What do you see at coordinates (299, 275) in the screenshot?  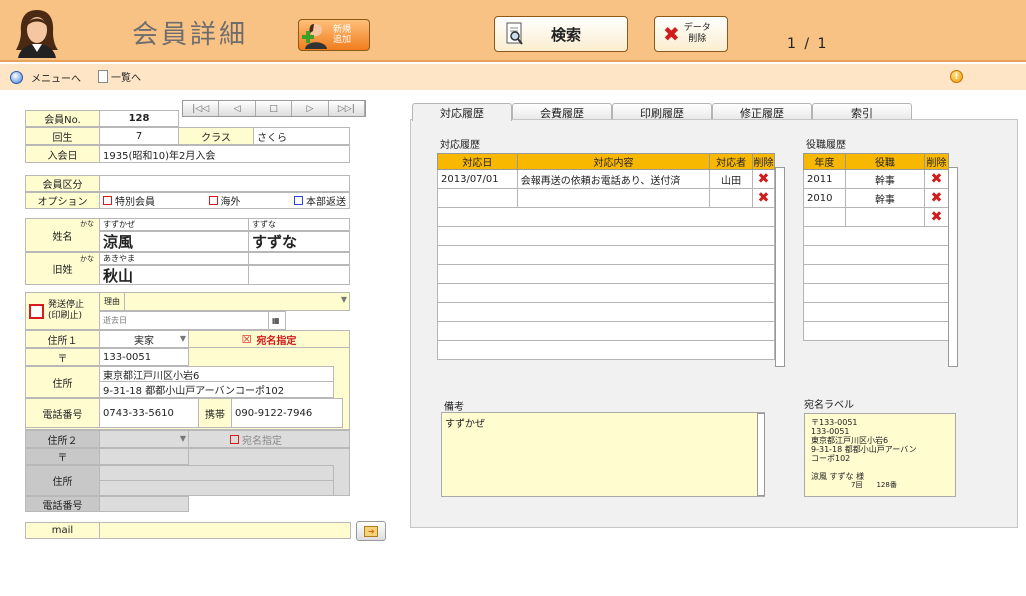 I see `old-name-empty` at bounding box center [299, 275].